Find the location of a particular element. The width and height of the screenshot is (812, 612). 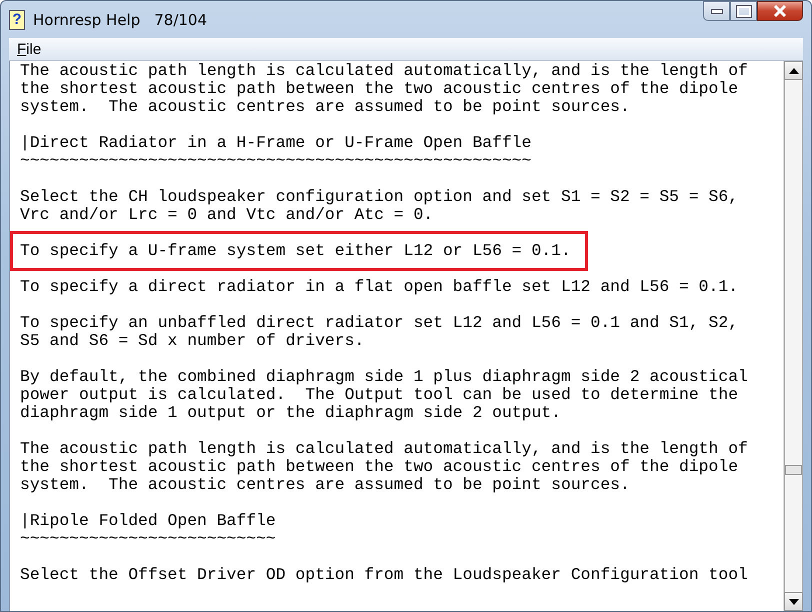

close-button is located at coordinates (780, 11).